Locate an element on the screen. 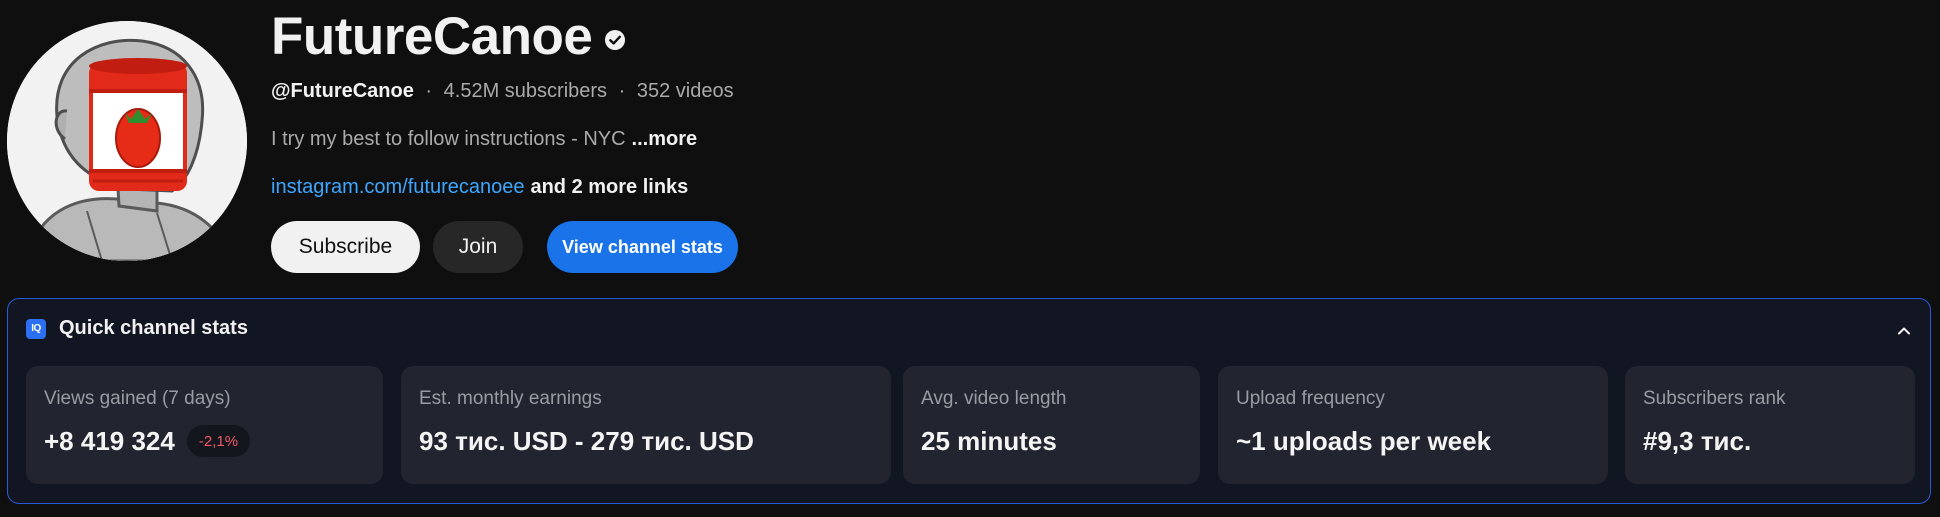 The width and height of the screenshot is (1940, 517). stat-value-row: 93 тис. USD - 279 тис. USD is located at coordinates (646, 441).